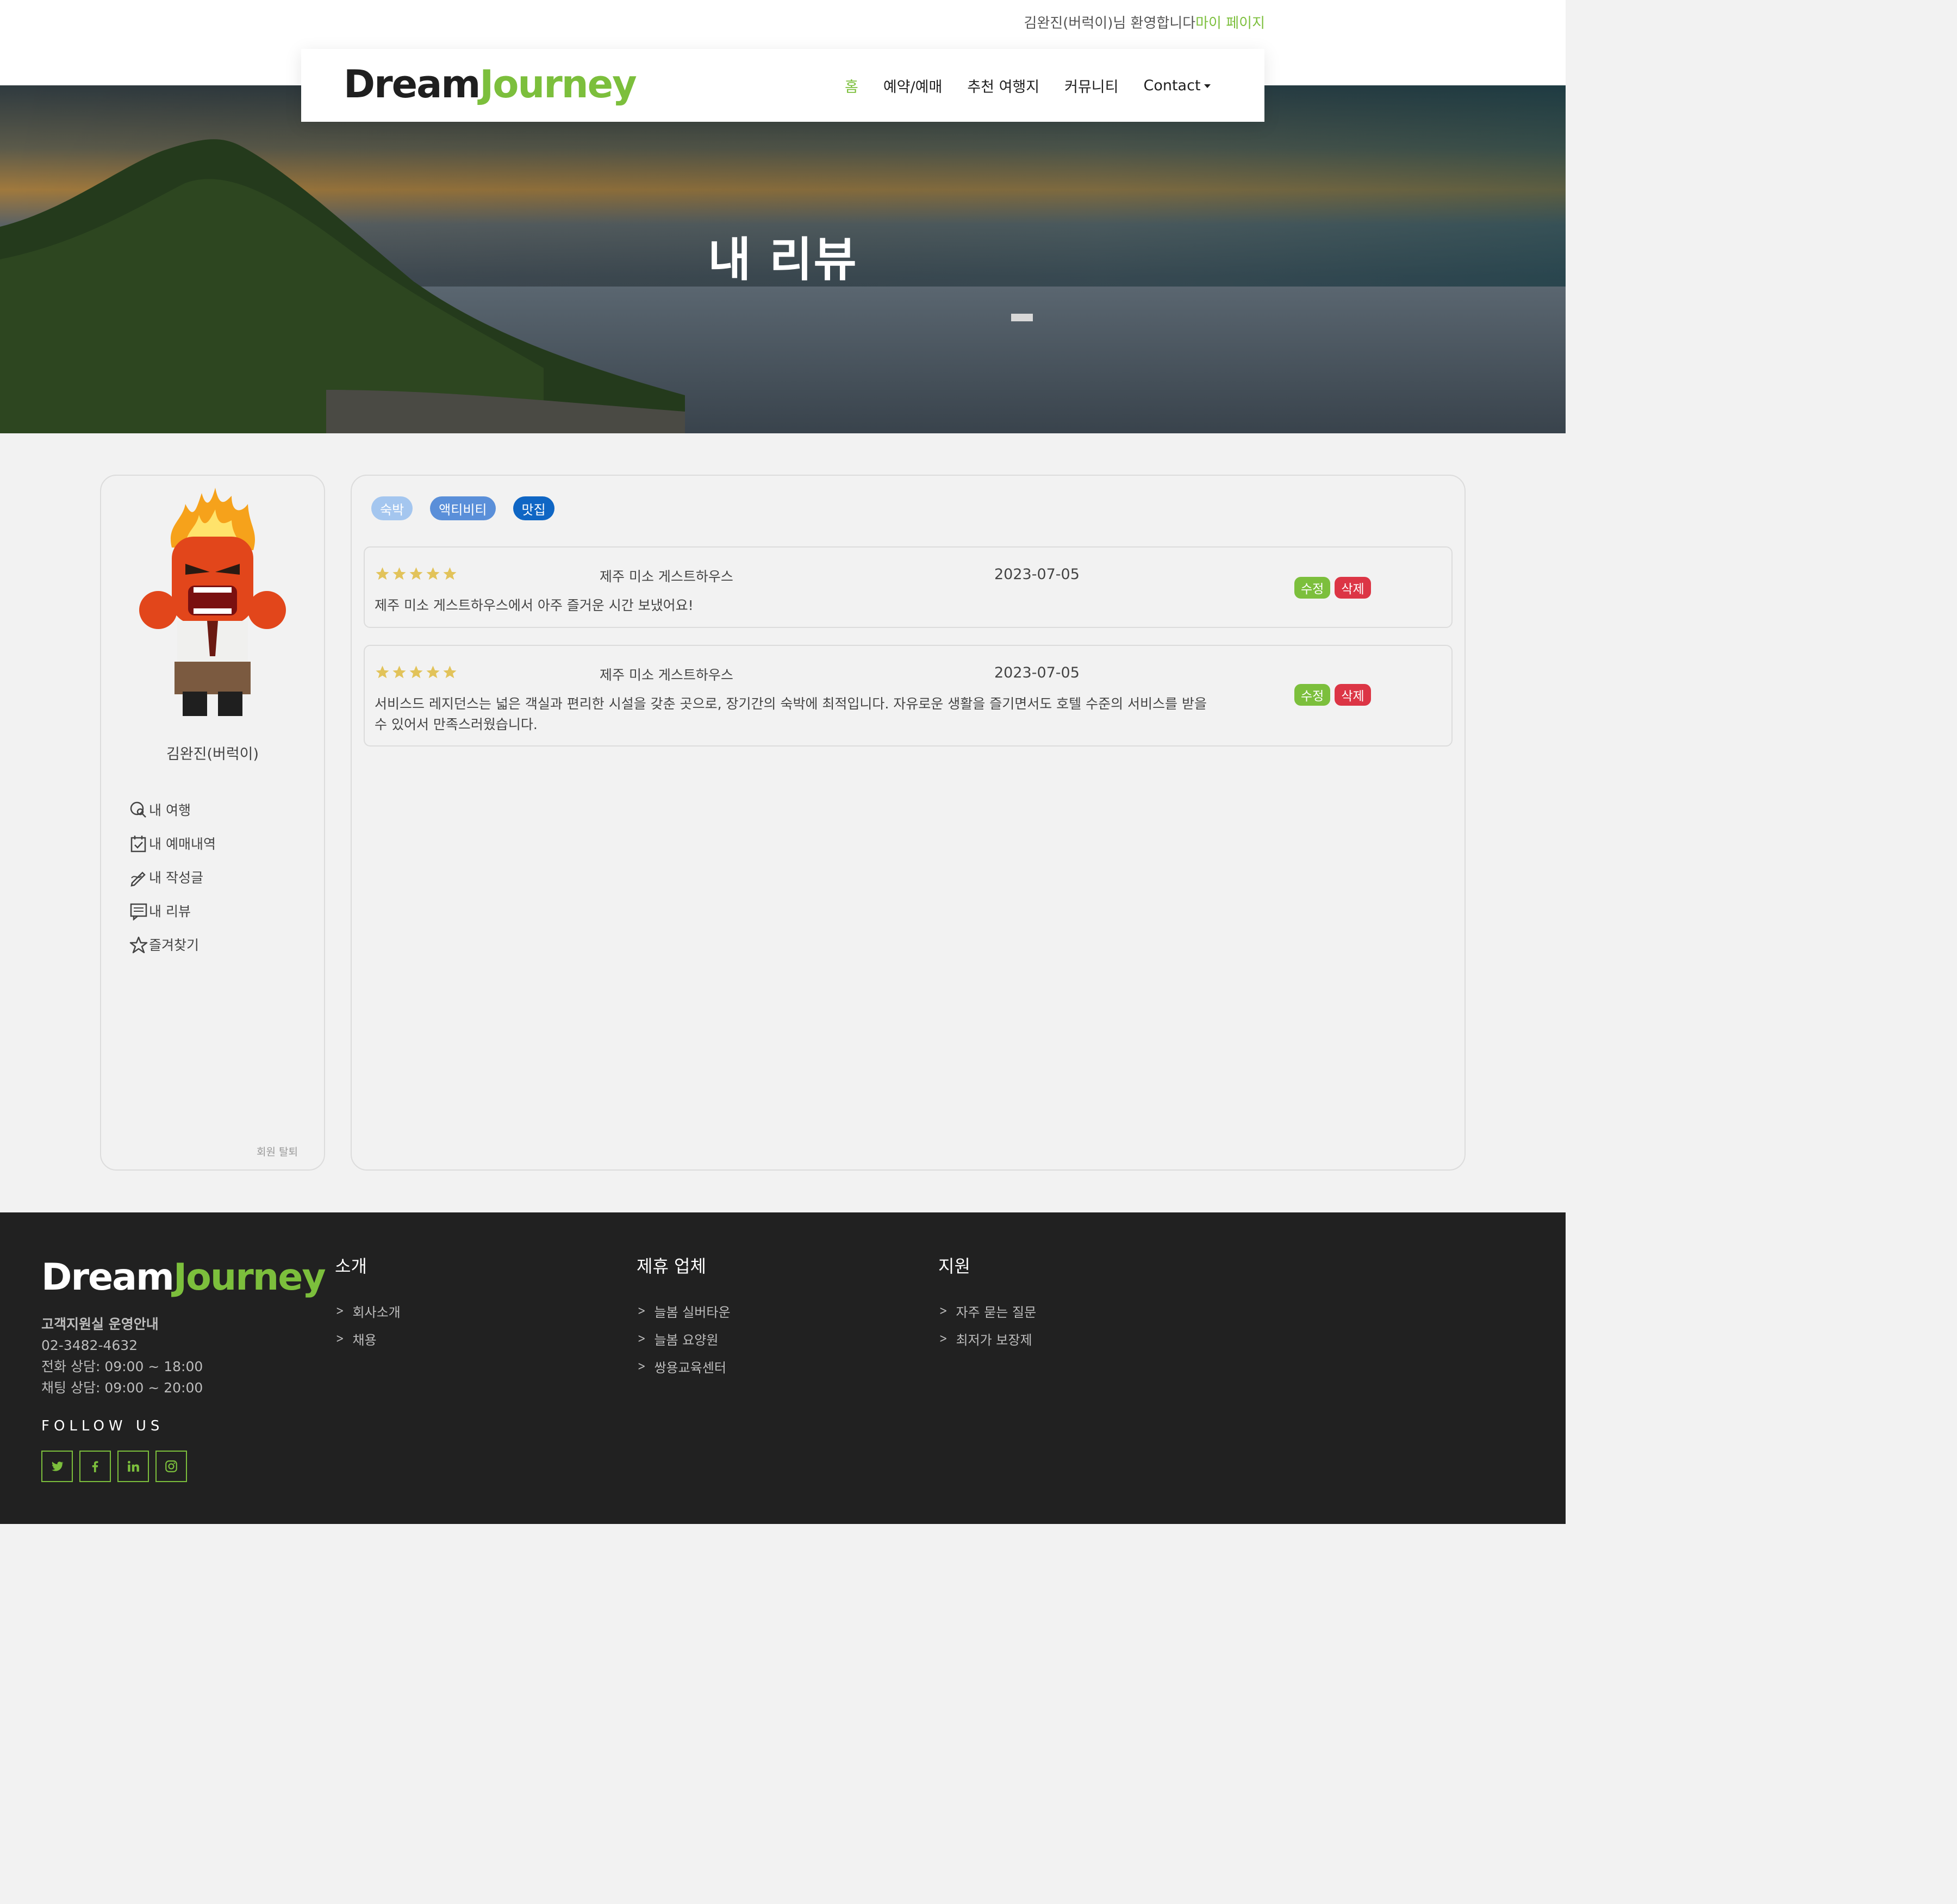  What do you see at coordinates (671, 1266) in the screenshot?
I see `footer-column-title: 제휴 업체` at bounding box center [671, 1266].